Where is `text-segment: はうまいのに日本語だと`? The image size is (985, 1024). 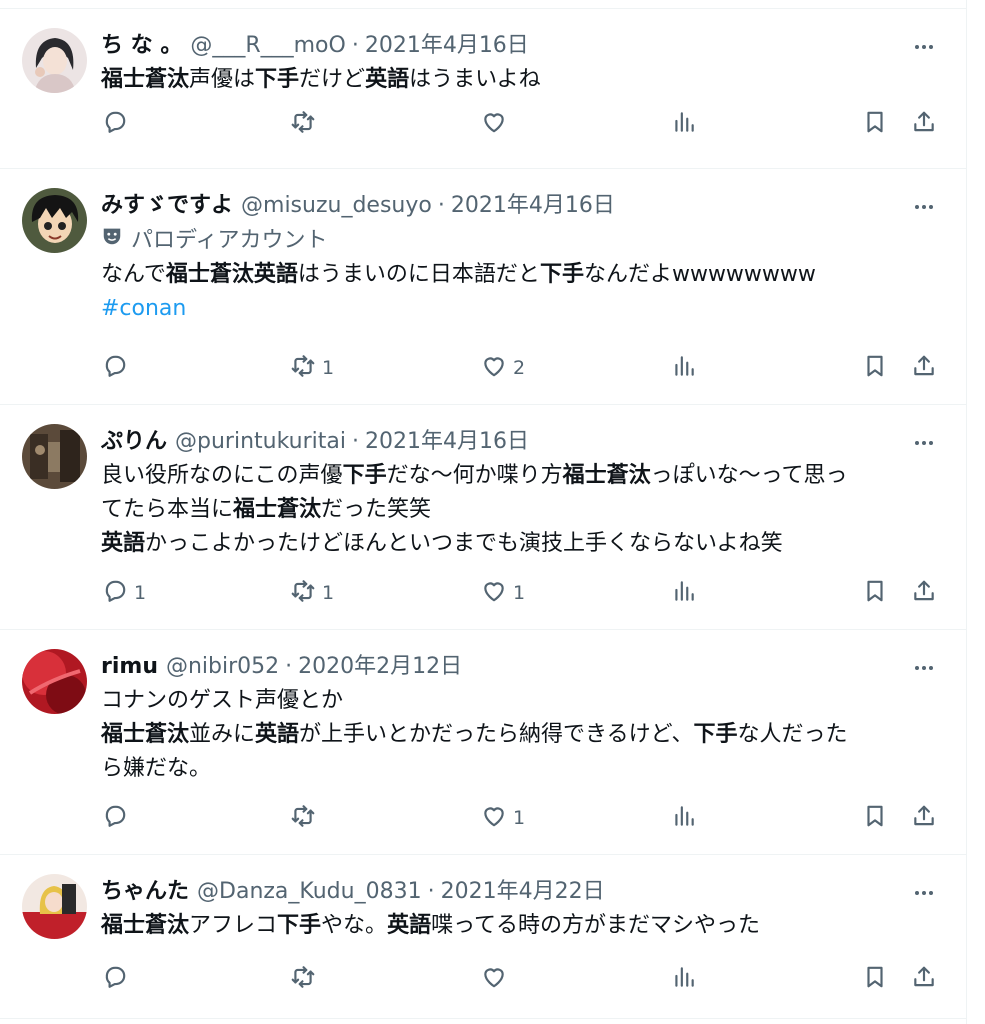
text-segment: はうまいのに日本語だと is located at coordinates (418, 274).